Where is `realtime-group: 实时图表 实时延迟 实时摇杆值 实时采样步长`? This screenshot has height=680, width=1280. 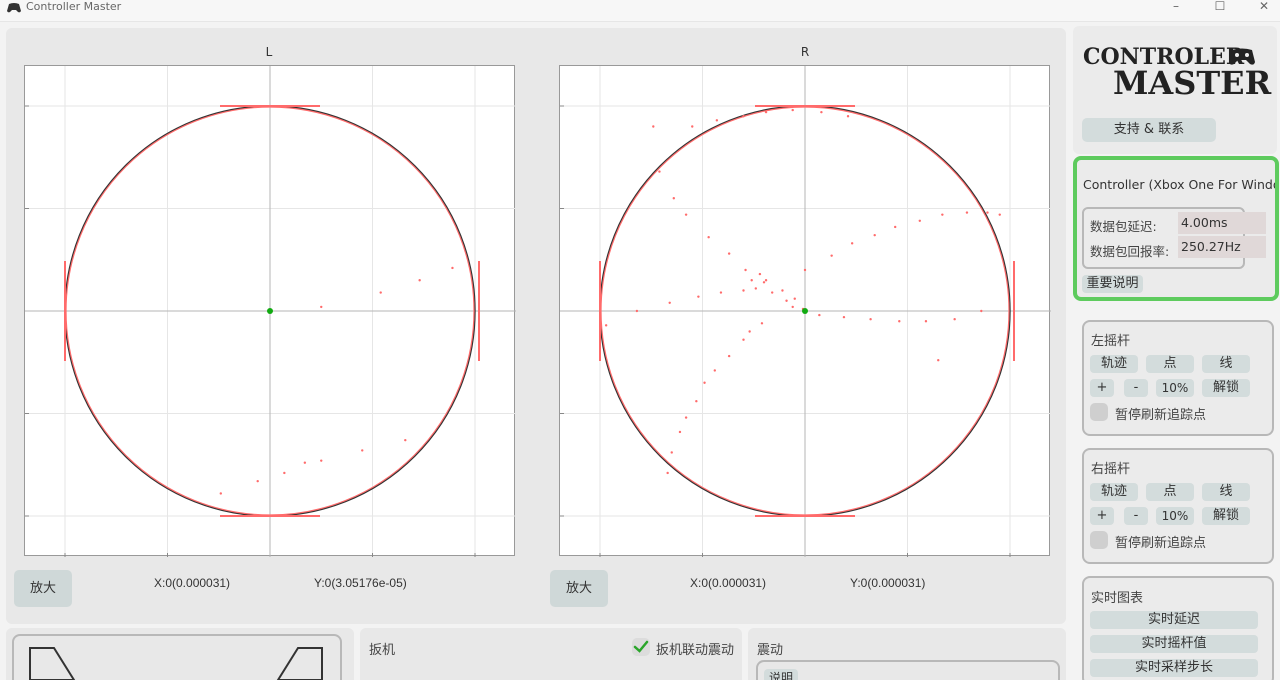 realtime-group: 实时图表 实时延迟 实时摇杆值 实时采样步长 is located at coordinates (1178, 628).